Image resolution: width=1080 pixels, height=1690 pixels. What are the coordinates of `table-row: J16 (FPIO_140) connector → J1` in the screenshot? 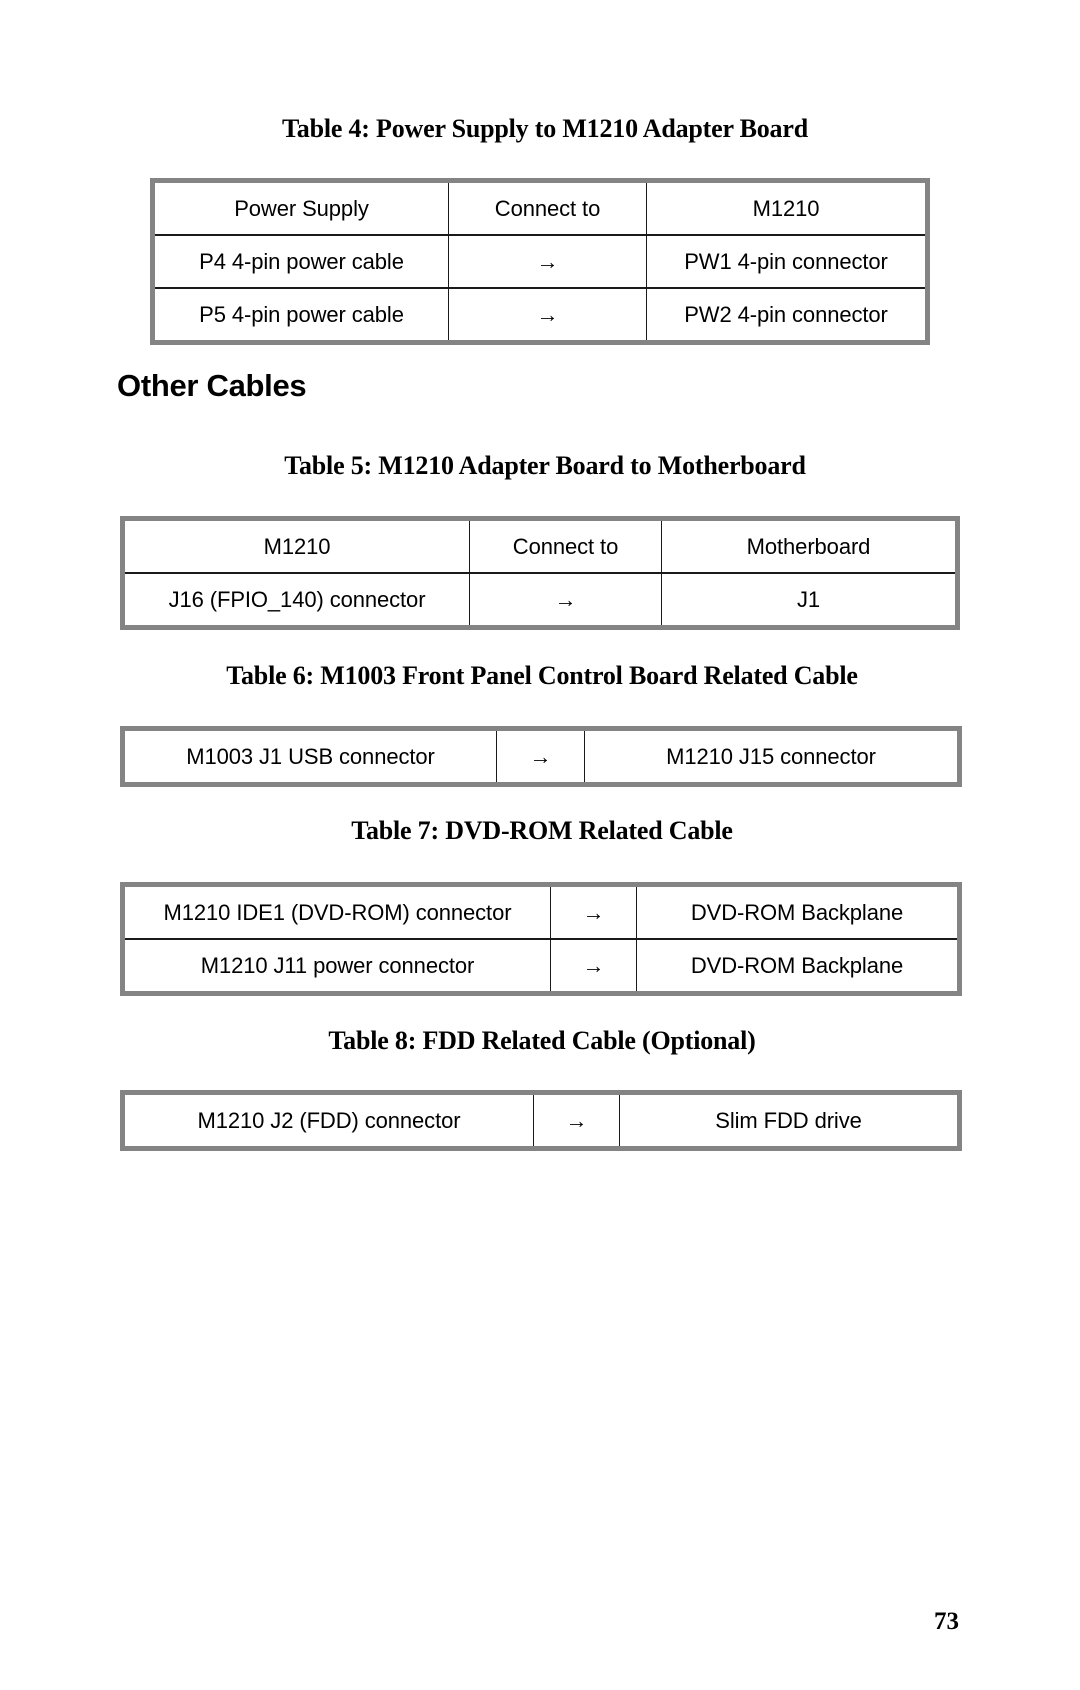 It's located at (540, 600).